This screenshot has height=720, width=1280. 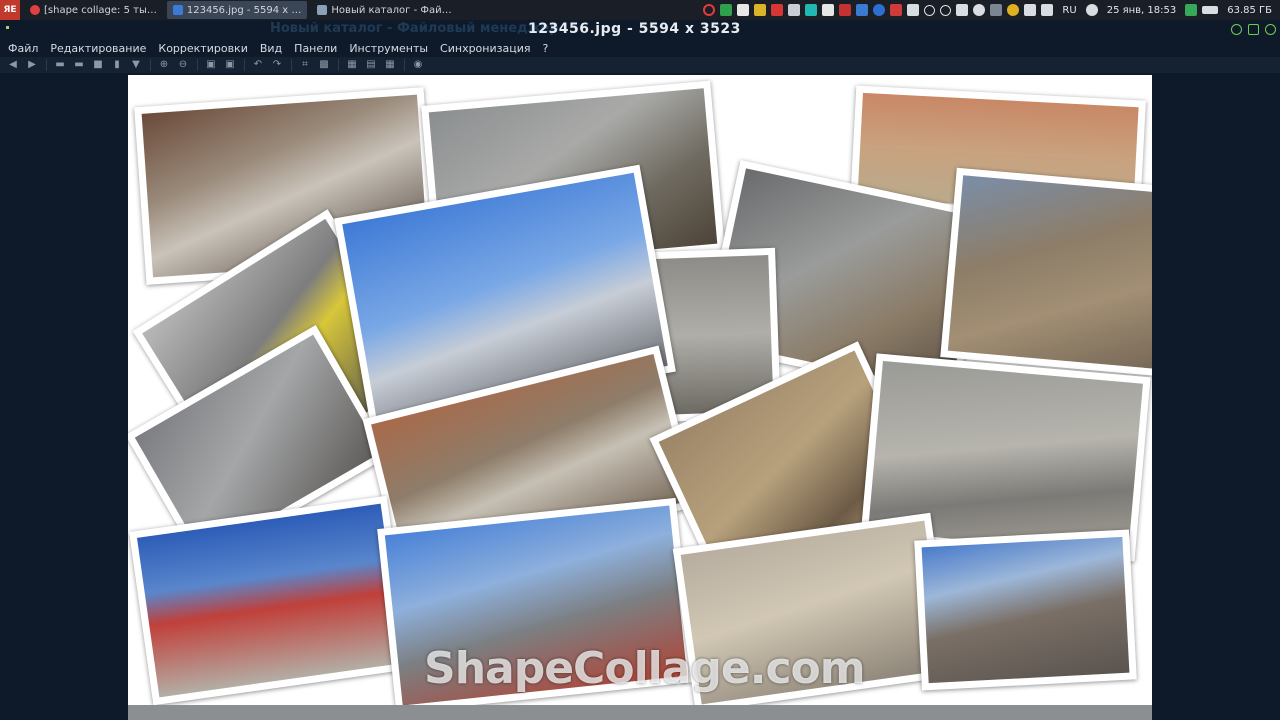 I want to click on doc-icon, so click(x=743, y=10).